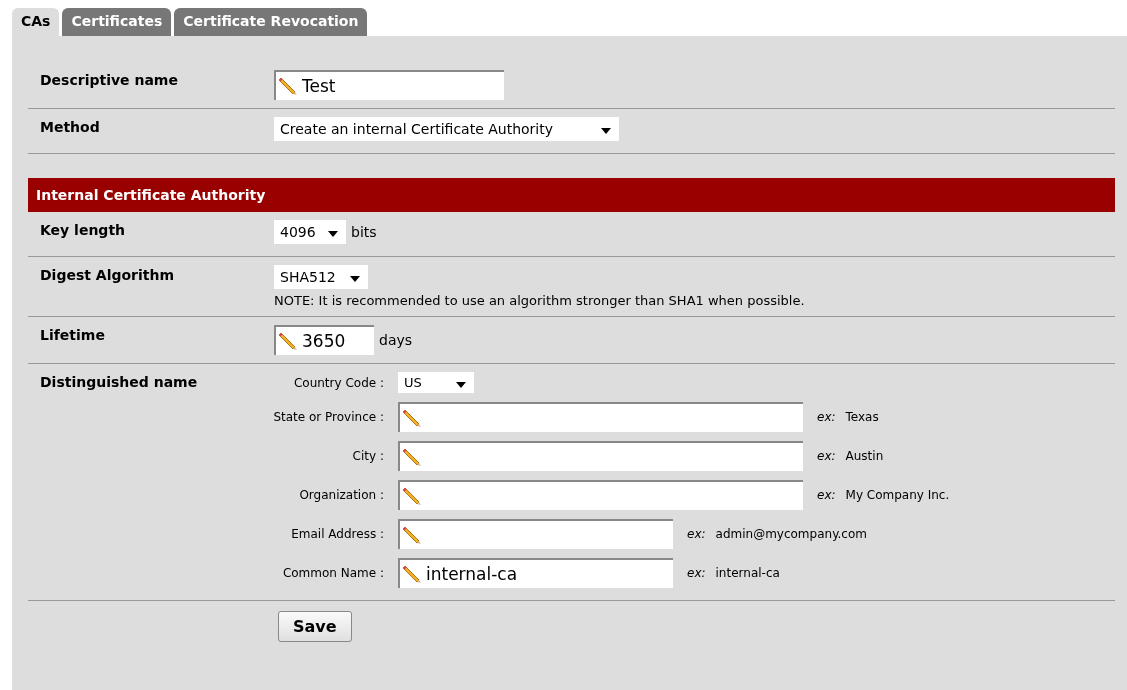 This screenshot has width=1127, height=690. What do you see at coordinates (83, 230) in the screenshot?
I see `field-label: Key length` at bounding box center [83, 230].